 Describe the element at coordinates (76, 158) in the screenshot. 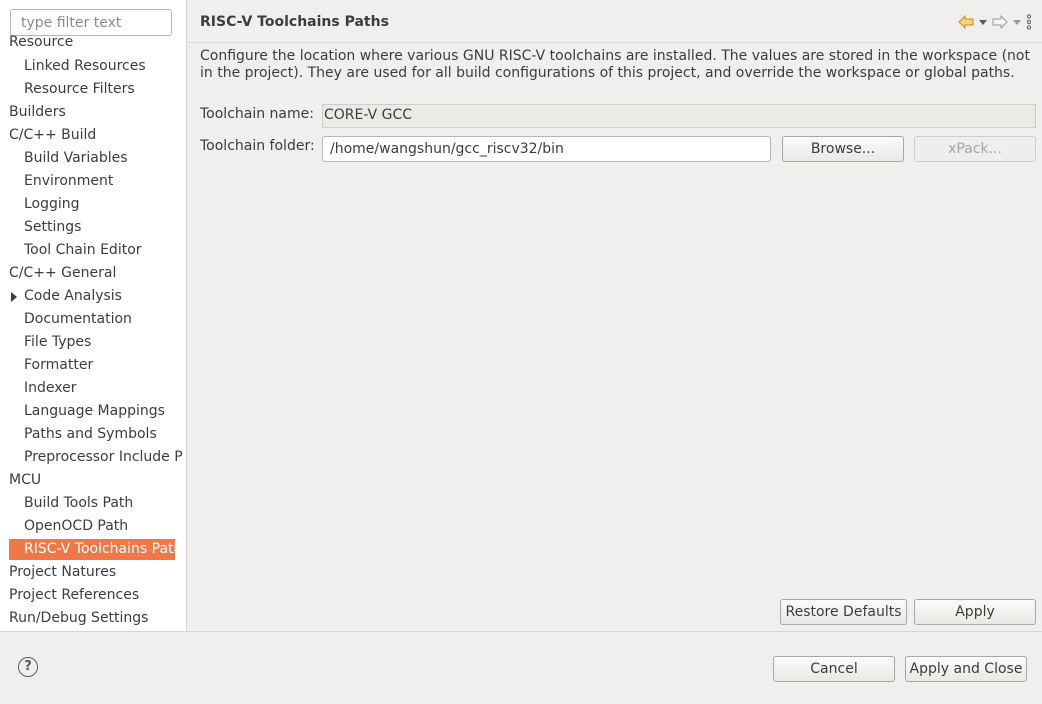

I see `tree-item-label: Build Variables` at that location.